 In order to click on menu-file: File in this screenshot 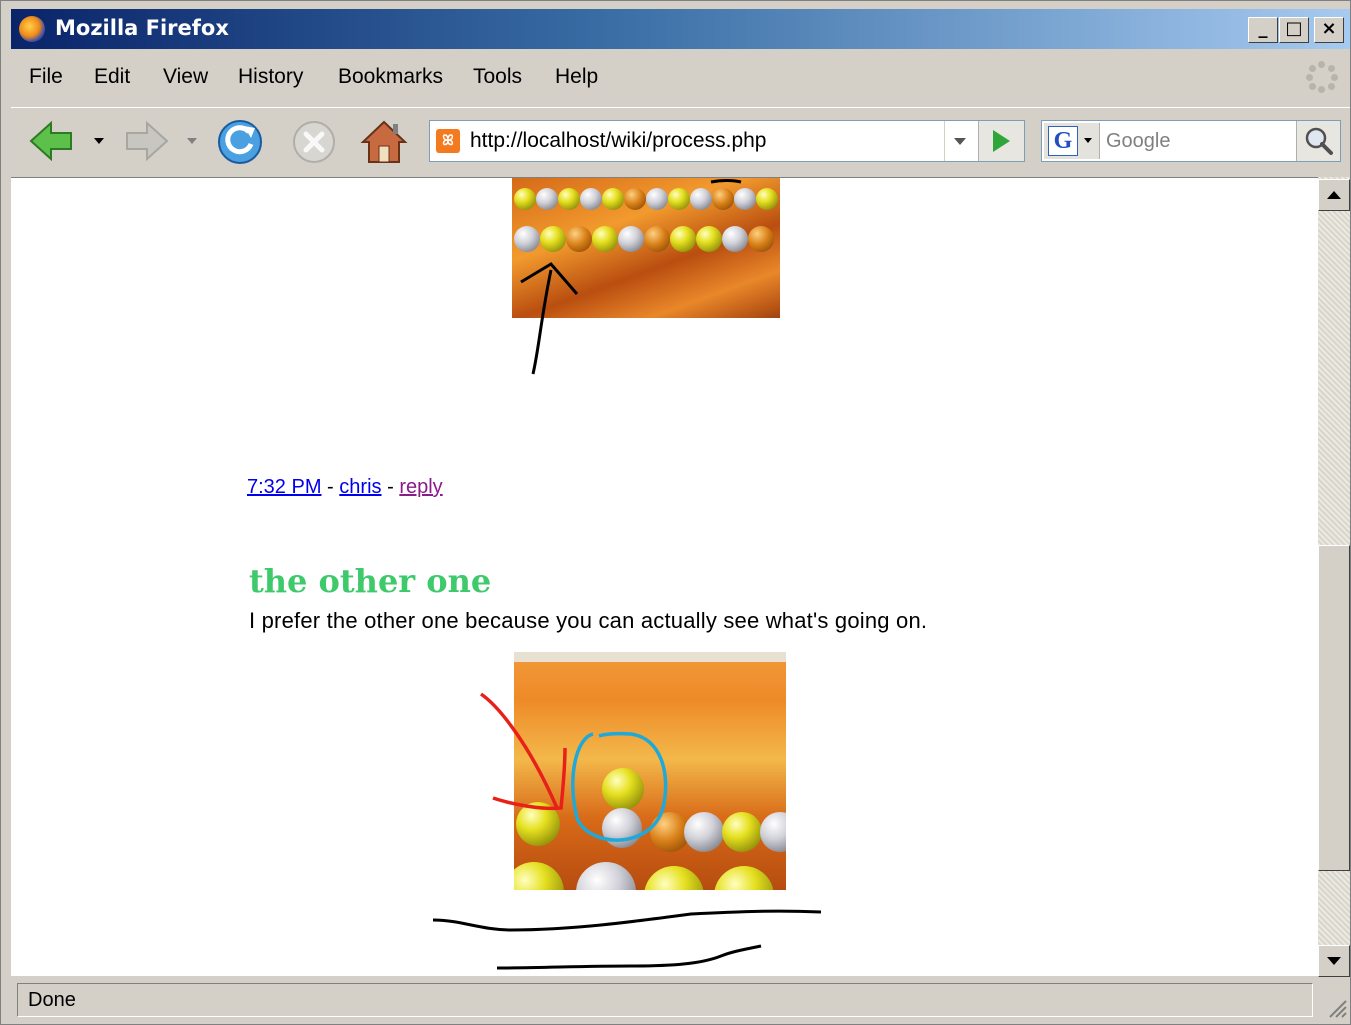, I will do `click(46, 77)`.